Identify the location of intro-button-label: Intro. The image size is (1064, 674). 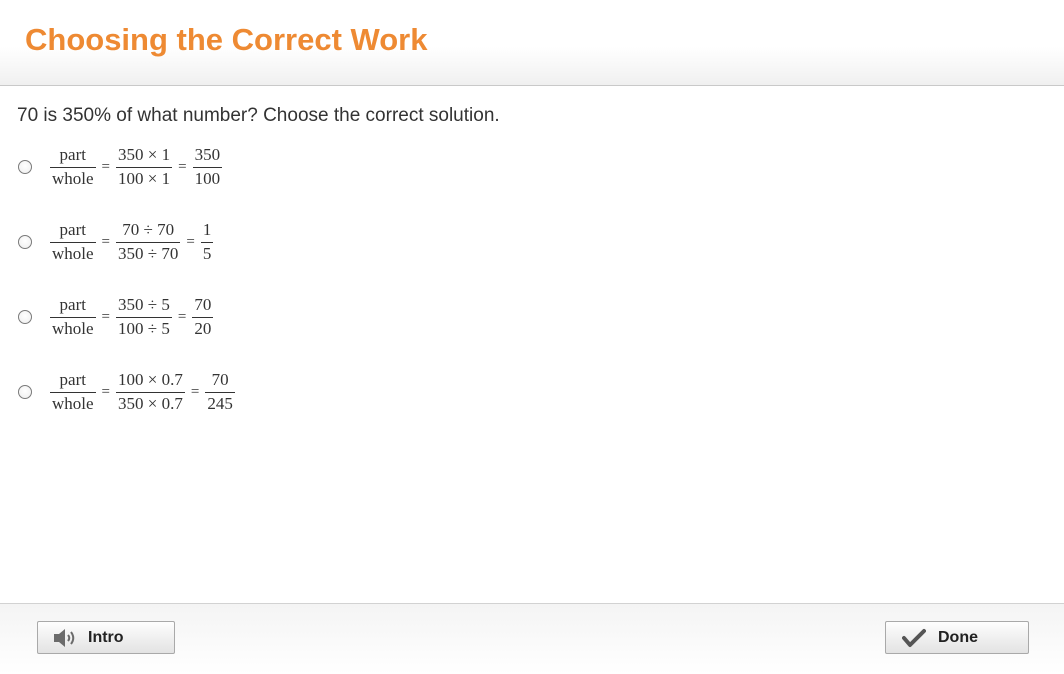
(106, 637).